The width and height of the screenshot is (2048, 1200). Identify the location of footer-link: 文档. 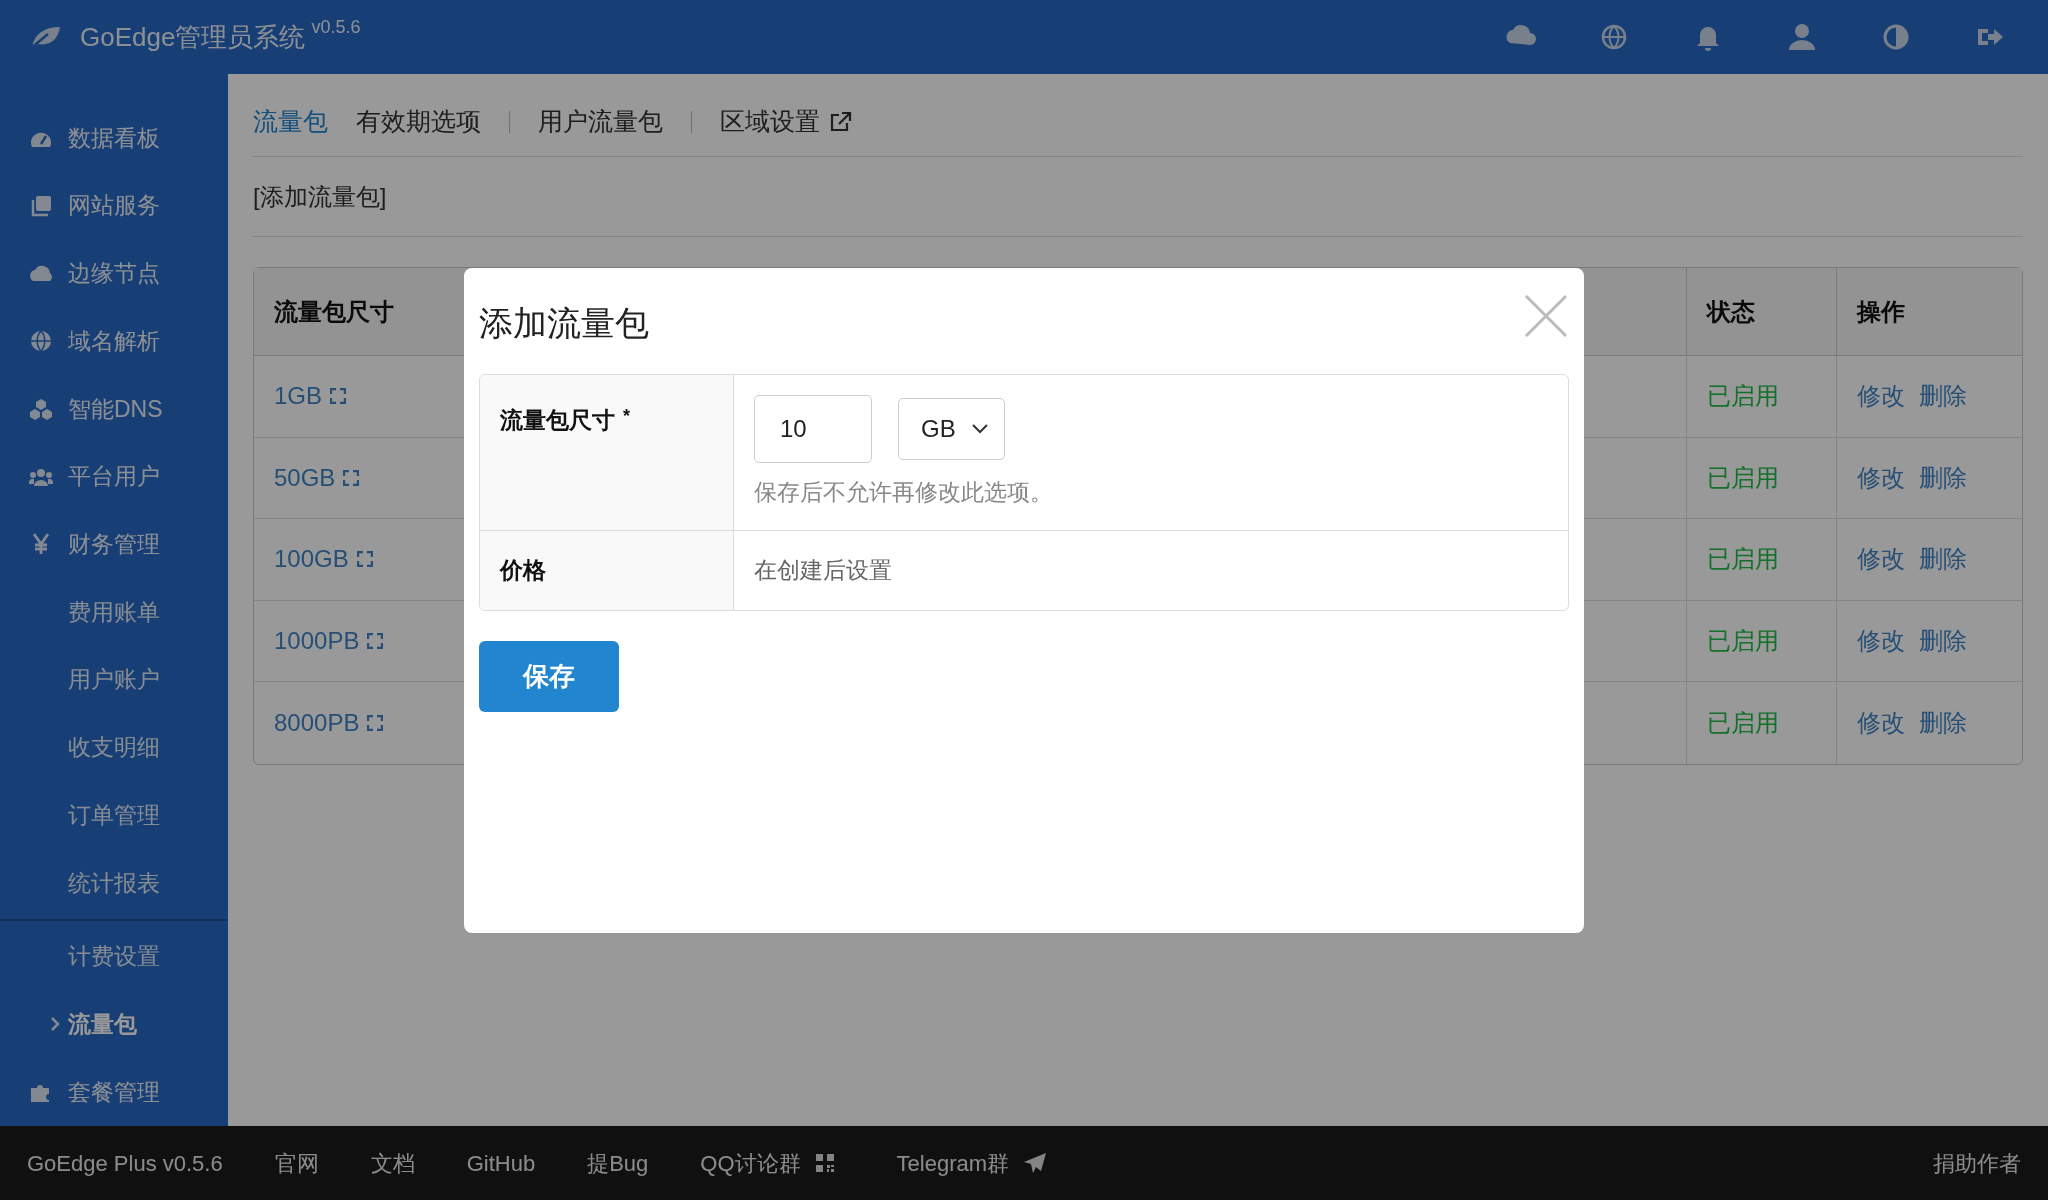
(392, 1163).